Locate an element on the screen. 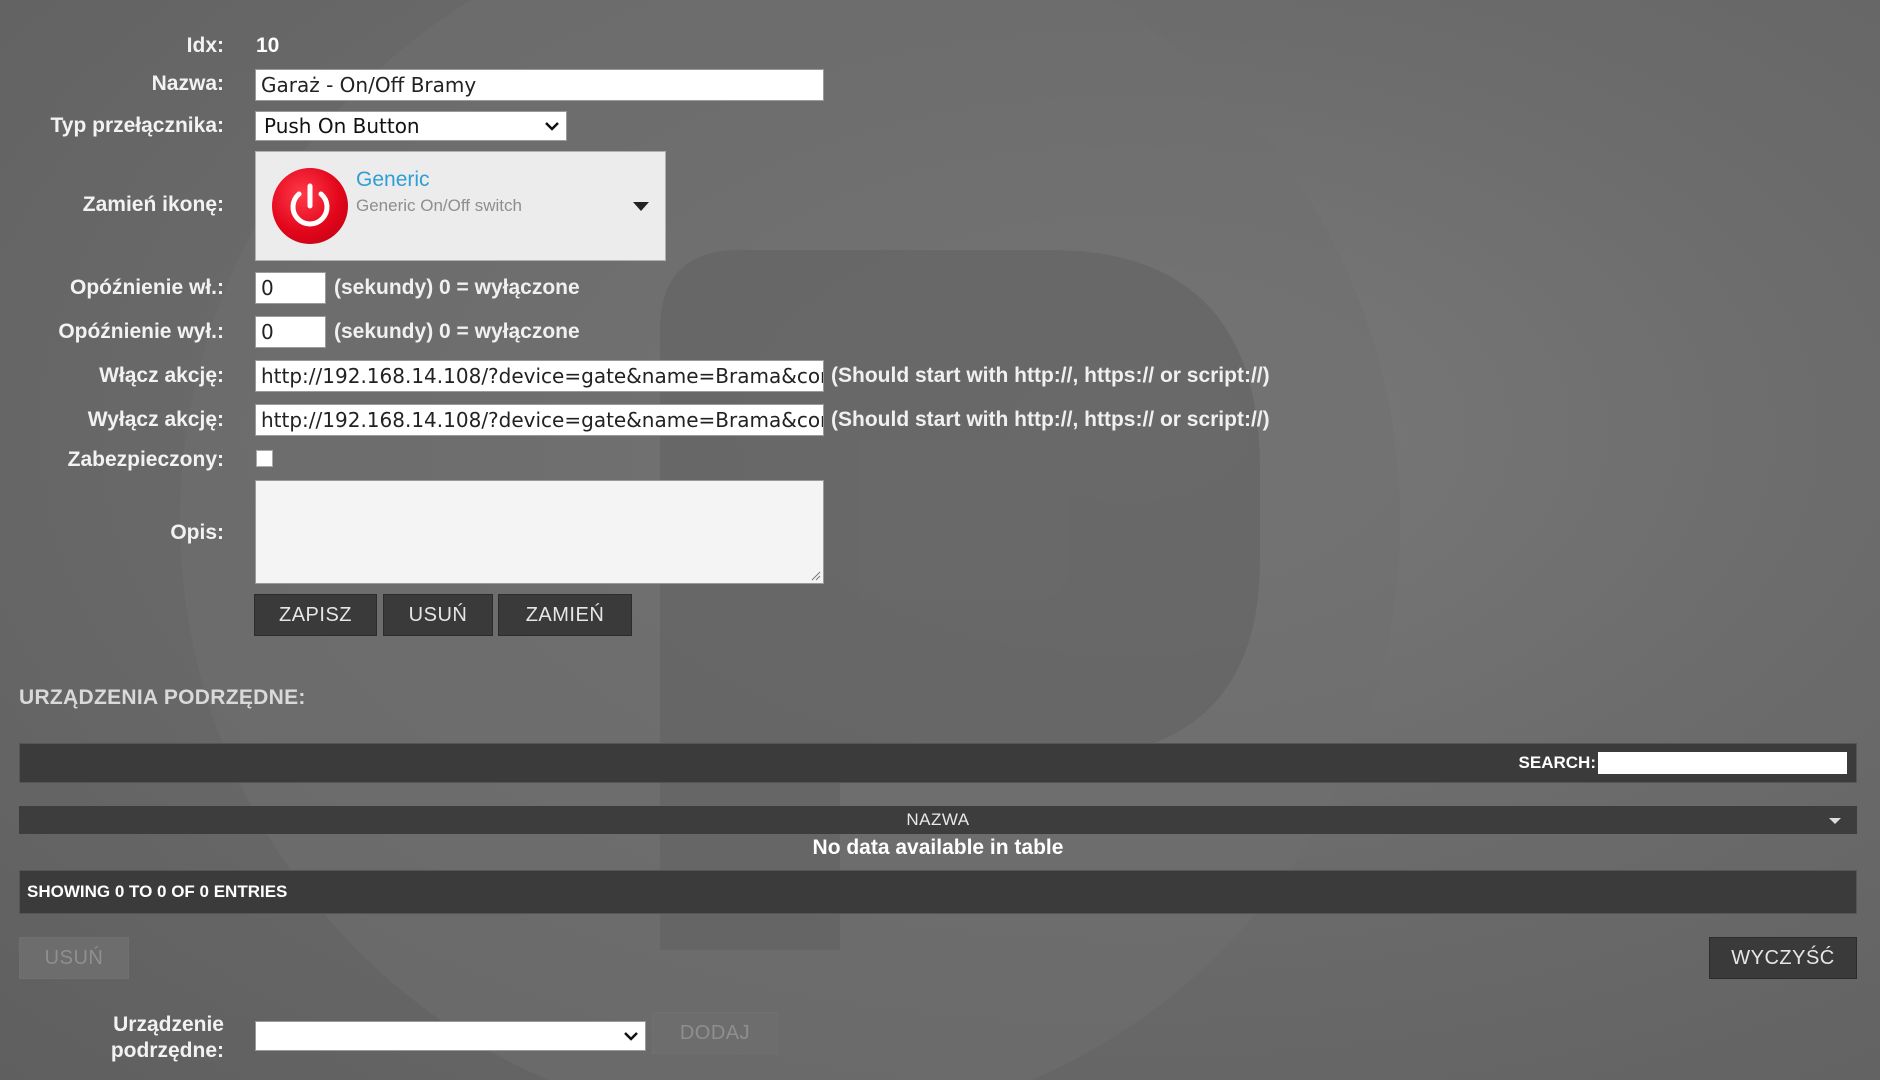 Image resolution: width=1880 pixels, height=1080 pixels. sort-desc-icon is located at coordinates (1835, 821).